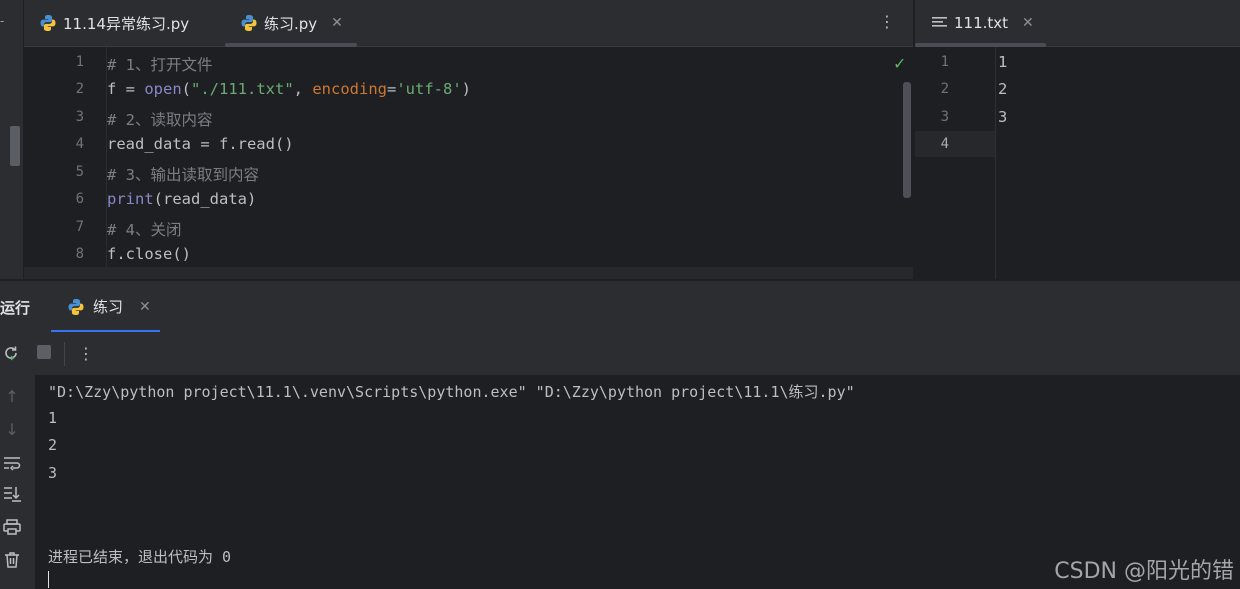 Image resolution: width=1240 pixels, height=589 pixels. What do you see at coordinates (11, 355) in the screenshot?
I see `rerun-icon` at bounding box center [11, 355].